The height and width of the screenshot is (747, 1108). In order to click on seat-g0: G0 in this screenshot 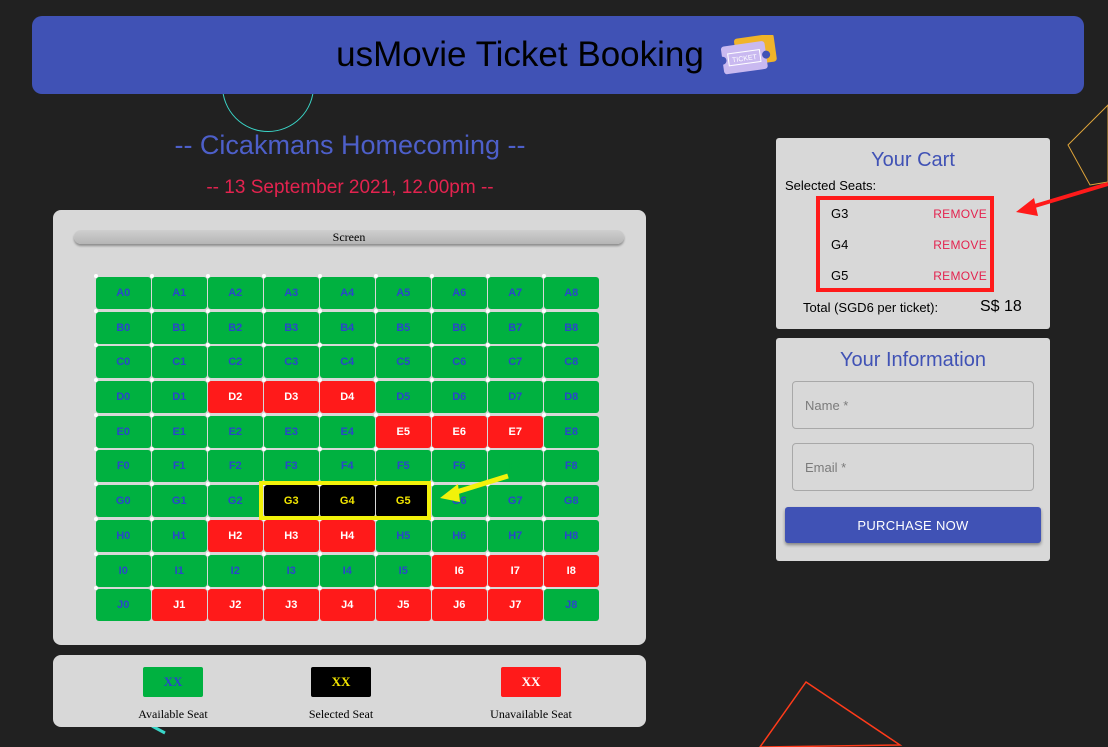, I will do `click(122, 500)`.